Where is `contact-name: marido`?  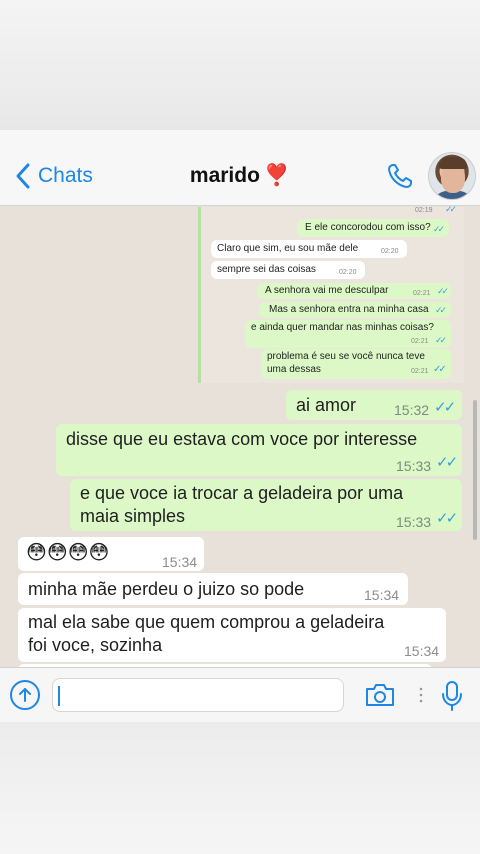 contact-name: marido is located at coordinates (224, 175).